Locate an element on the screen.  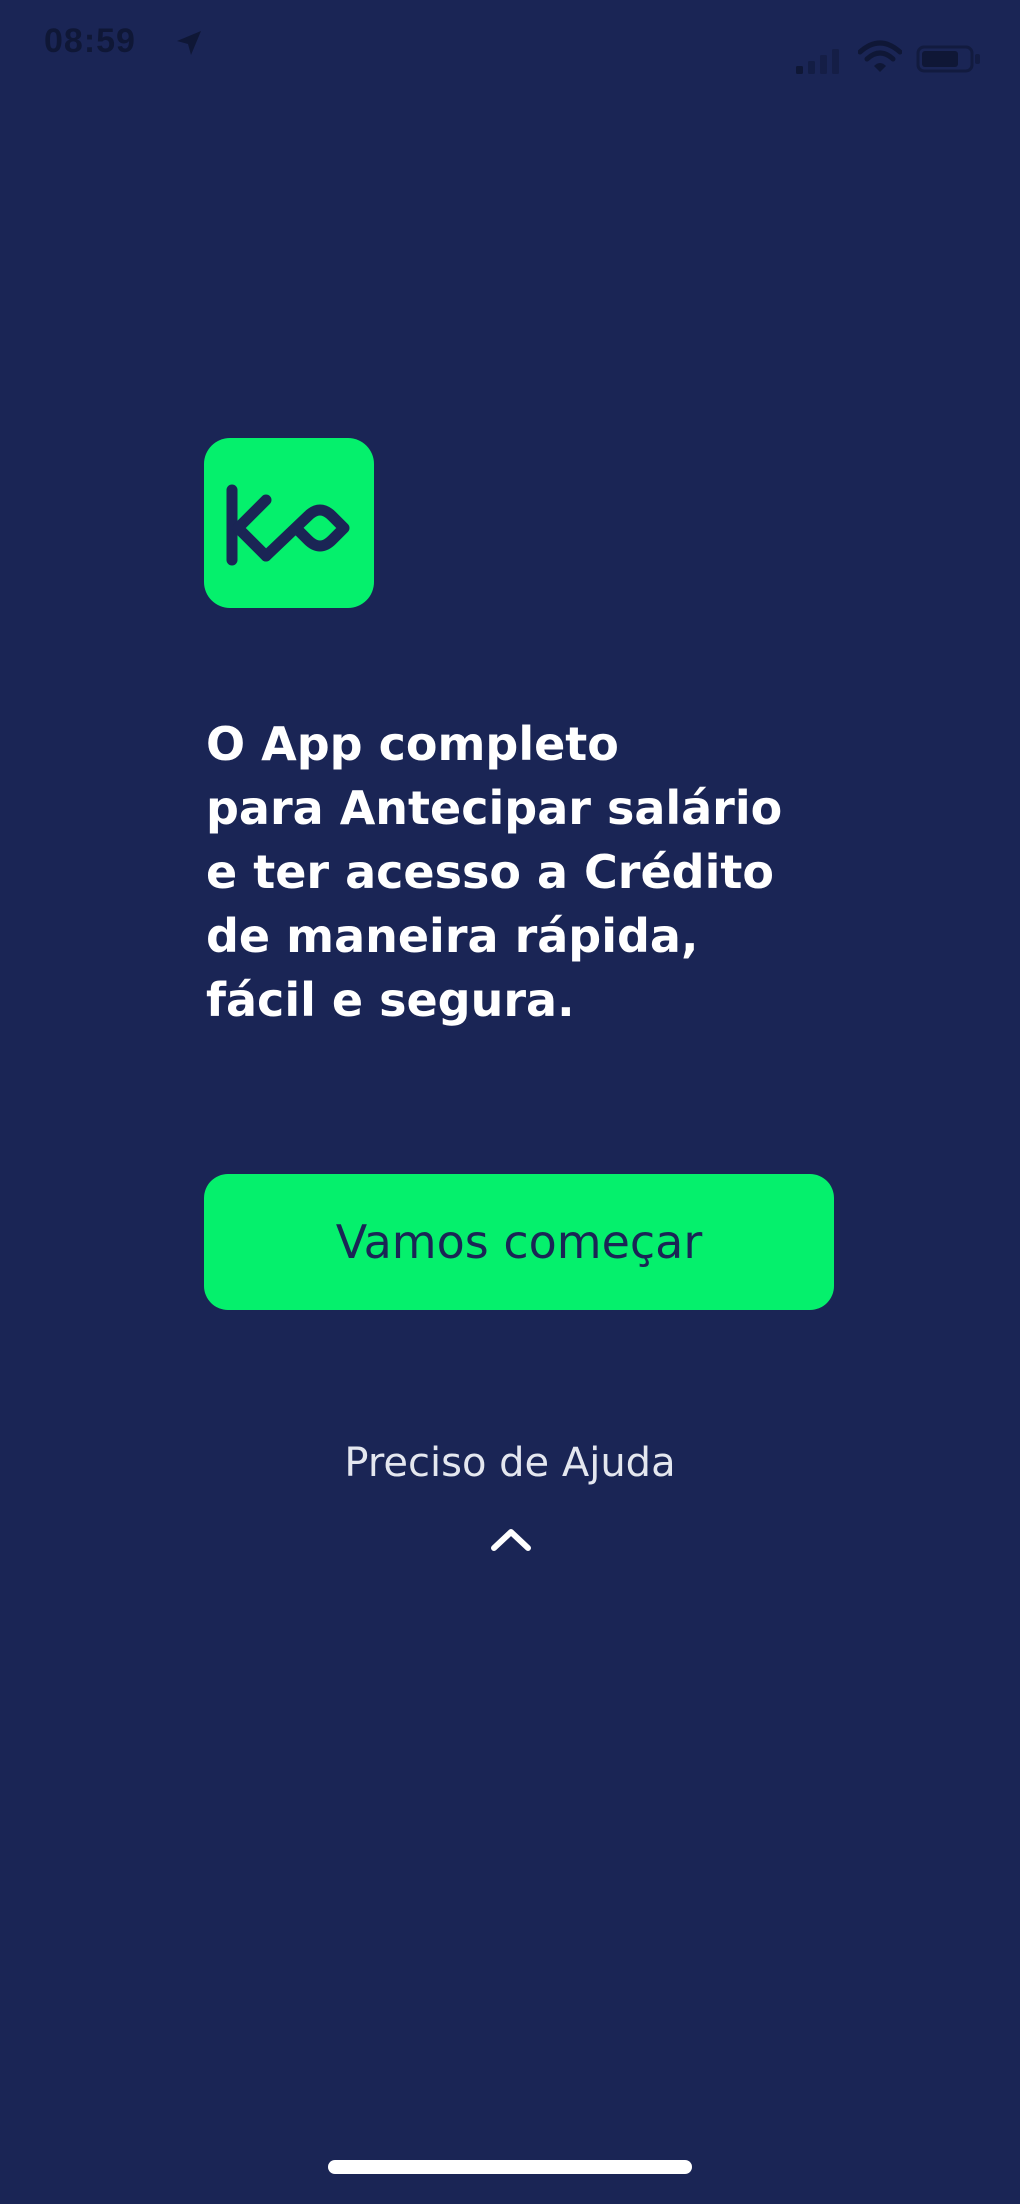
chevron-up-icon is located at coordinates (511, 1539).